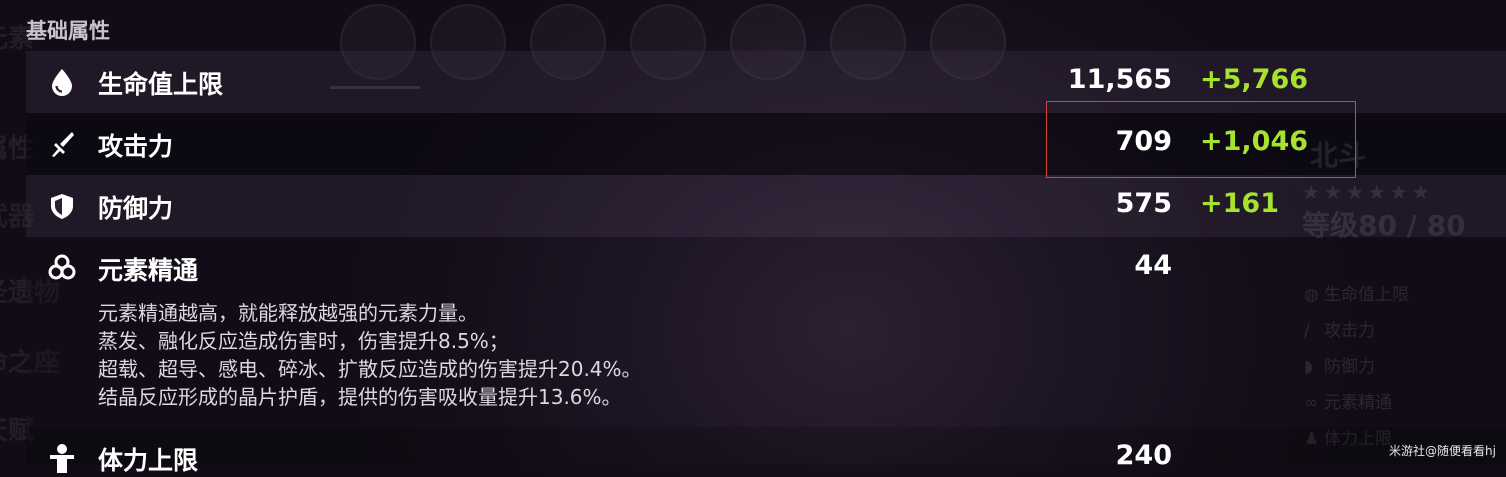 Image resolution: width=1506 pixels, height=477 pixels. I want to click on stat-label: 体力上限, so click(148, 460).